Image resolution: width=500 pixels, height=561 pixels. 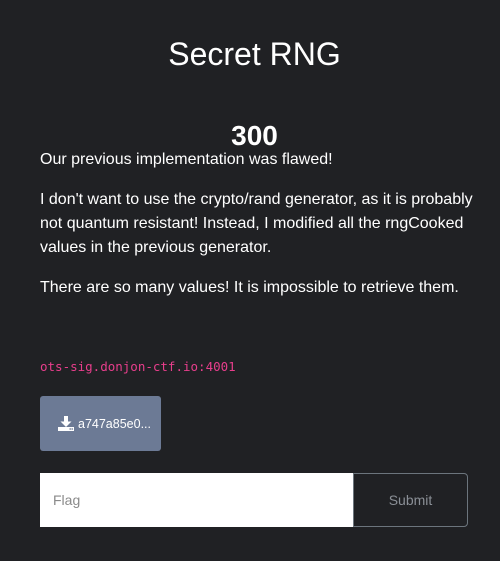 I want to click on challenge-title: Secret RNG, so click(x=254, y=54).